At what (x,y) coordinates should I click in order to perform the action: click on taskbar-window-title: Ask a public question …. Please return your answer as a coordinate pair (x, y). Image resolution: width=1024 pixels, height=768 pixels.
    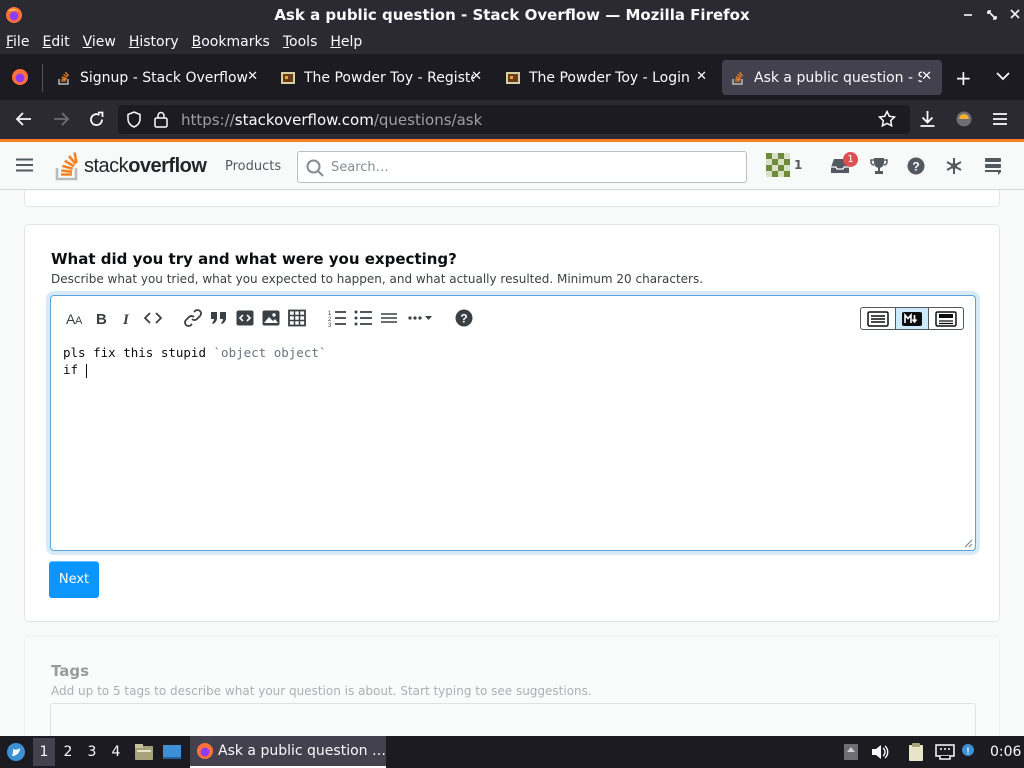
    Looking at the image, I should click on (302, 751).